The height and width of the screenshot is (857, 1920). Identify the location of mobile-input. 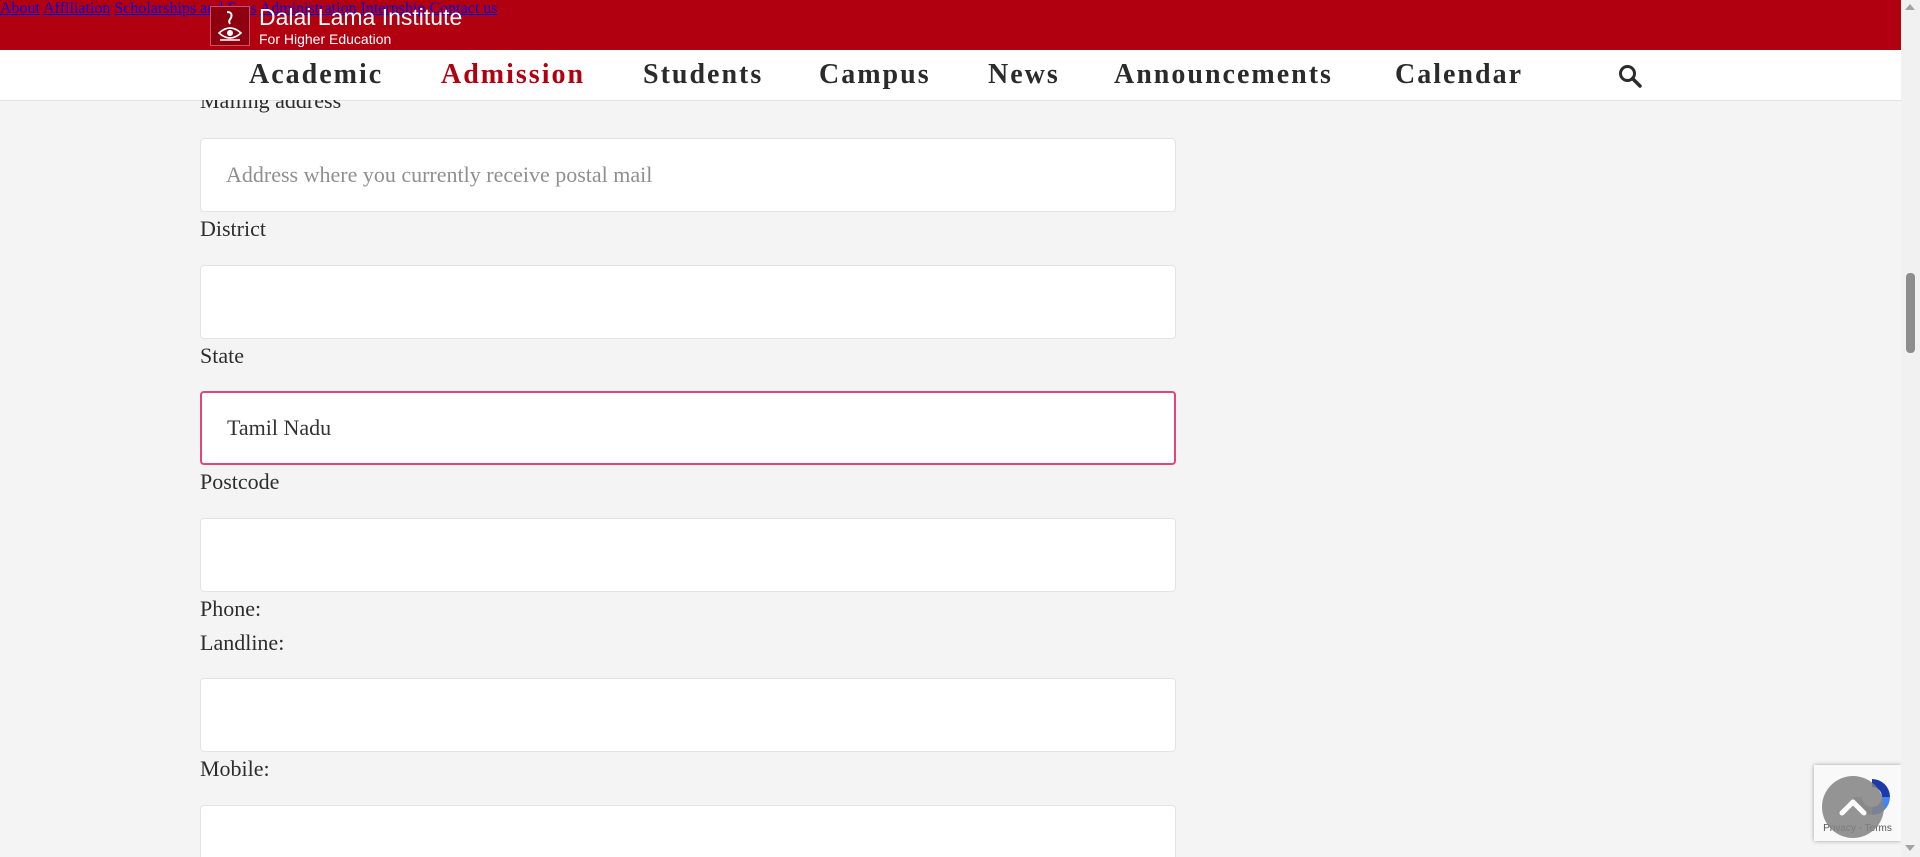
(688, 831).